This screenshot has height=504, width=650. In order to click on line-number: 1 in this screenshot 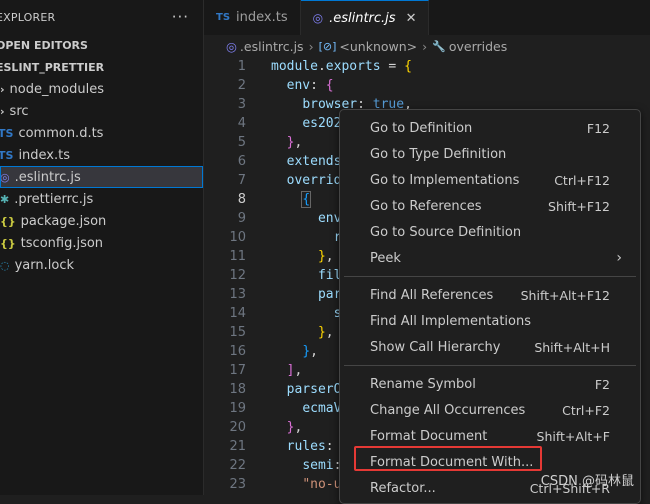, I will do `click(241, 66)`.